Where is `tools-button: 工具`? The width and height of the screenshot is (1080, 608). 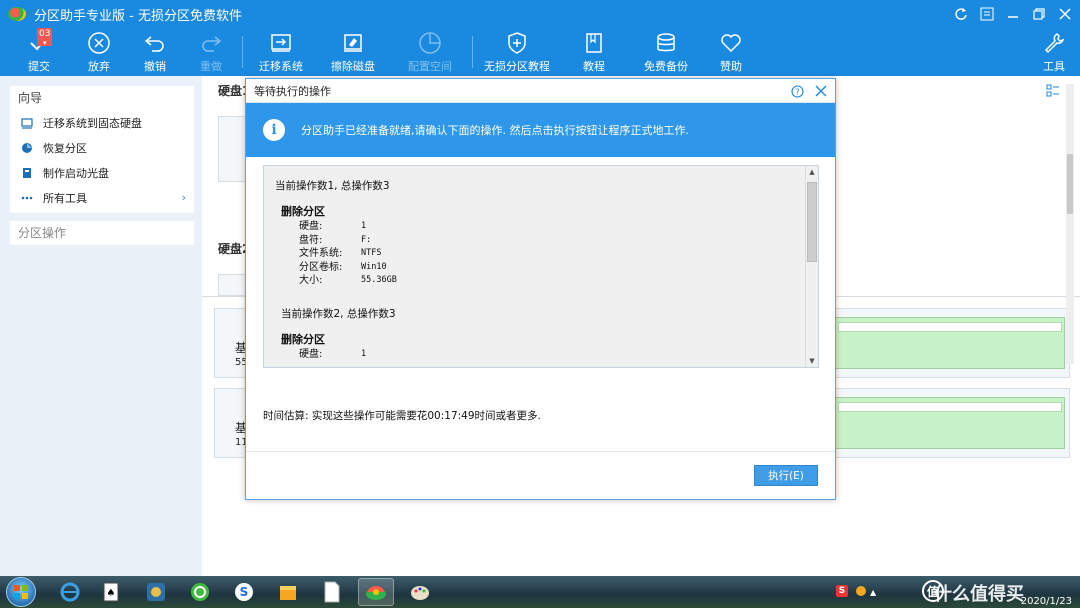 tools-button: 工具 is located at coordinates (1054, 52).